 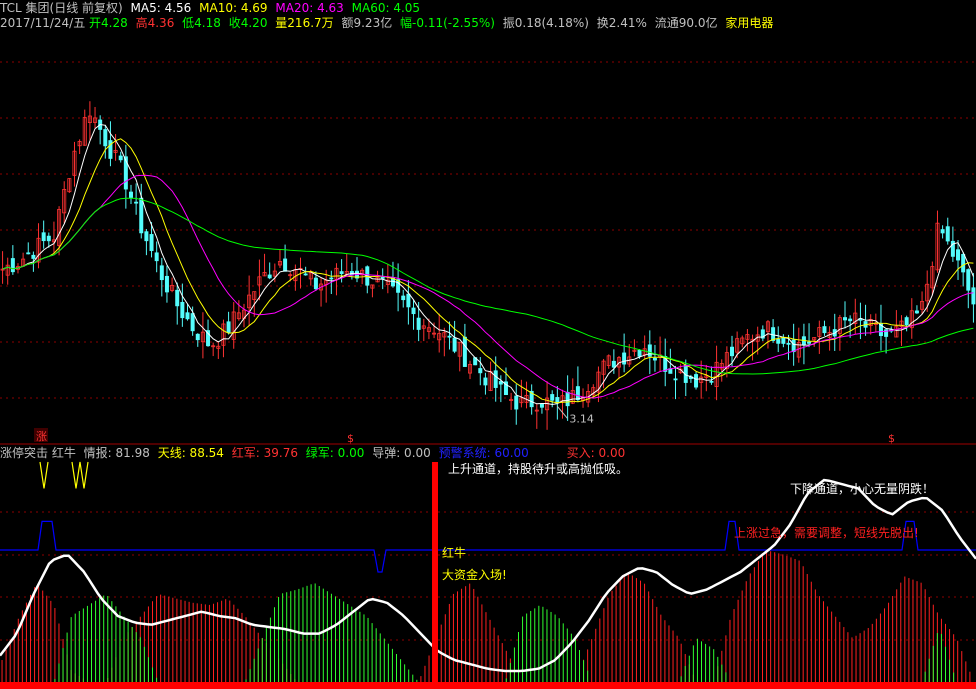 I want to click on close-value: 收4.20, so click(x=248, y=23).